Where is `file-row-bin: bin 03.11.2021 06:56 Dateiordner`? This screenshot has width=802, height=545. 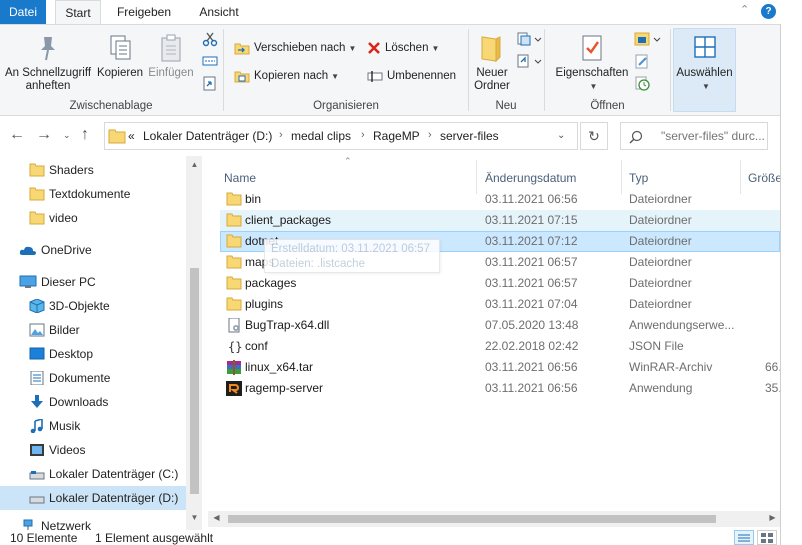
file-row-bin: bin 03.11.2021 06:56 Dateiordner is located at coordinates (500, 199).